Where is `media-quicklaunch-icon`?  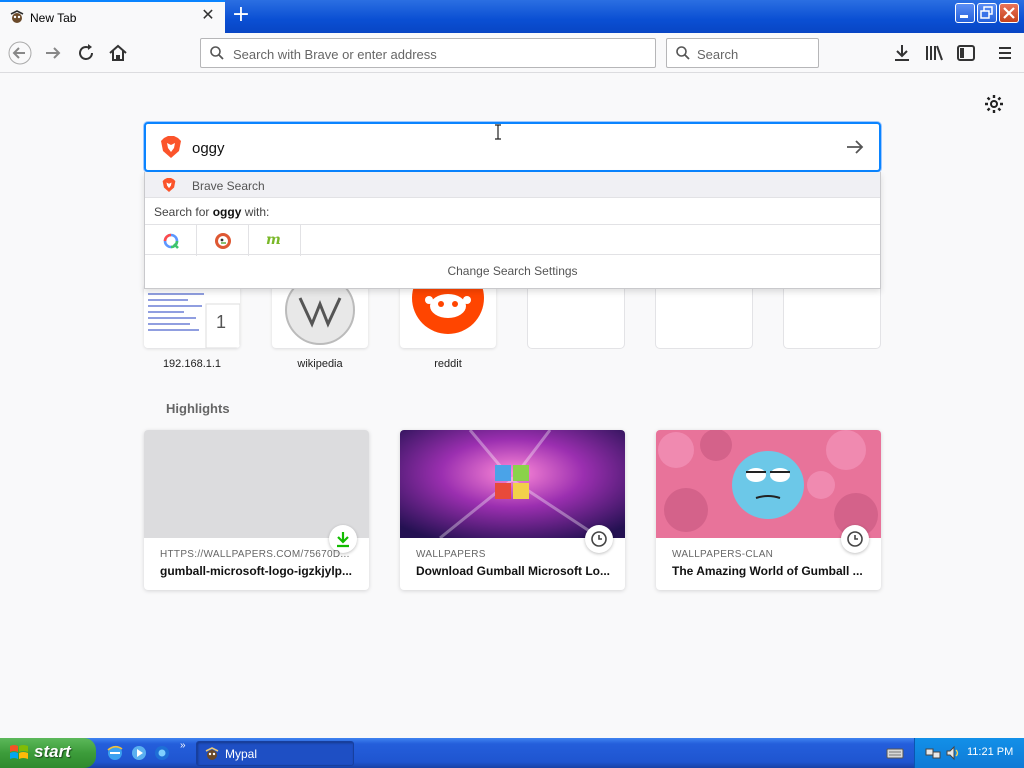 media-quicklaunch-icon is located at coordinates (139, 753).